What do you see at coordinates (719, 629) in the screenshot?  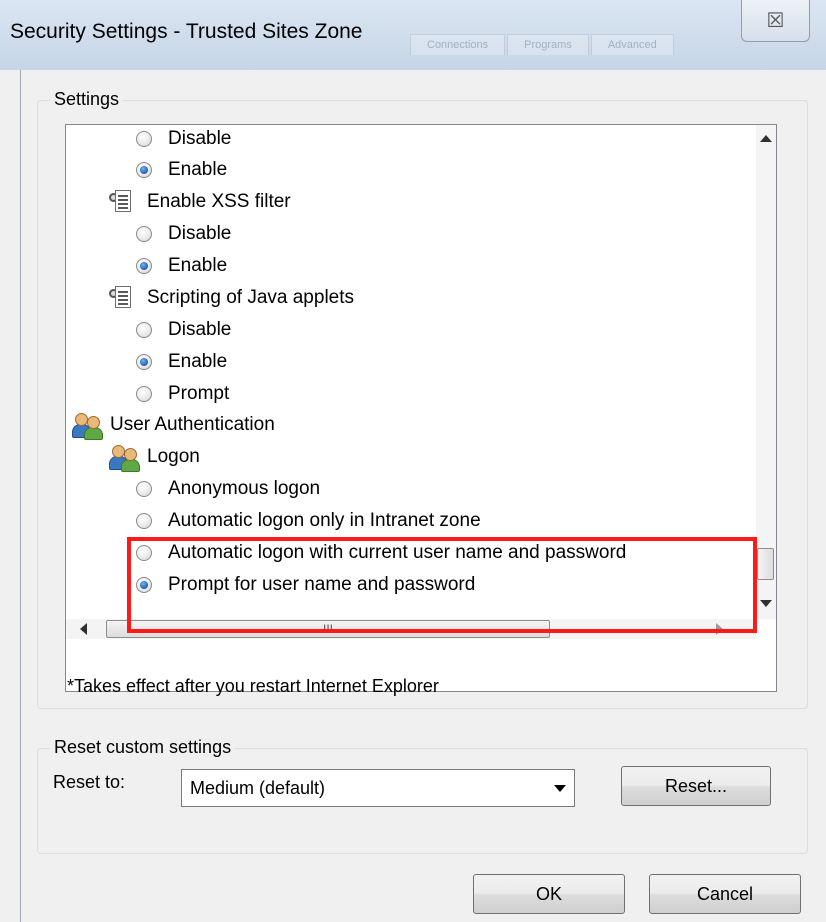 I see `scroll-right-arrow-icon` at bounding box center [719, 629].